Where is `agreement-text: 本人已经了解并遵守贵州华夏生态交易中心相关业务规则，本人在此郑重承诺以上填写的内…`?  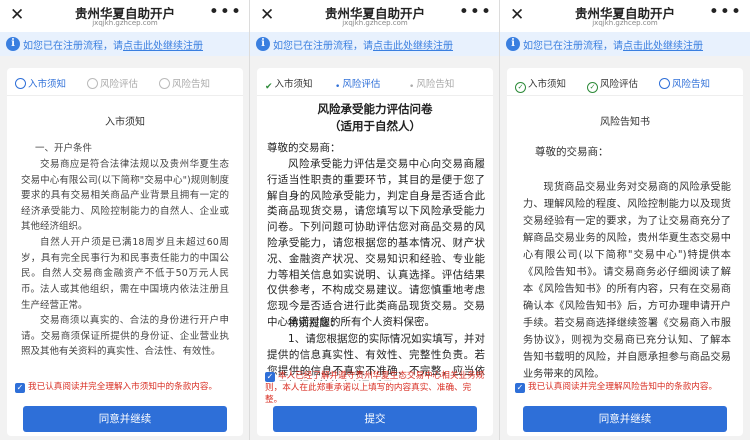
agreement-text: 本人已经了解并遵守贵州华夏生态交易中心相关业务规则，本人在此郑重承诺以上填写的内… is located at coordinates (375, 388).